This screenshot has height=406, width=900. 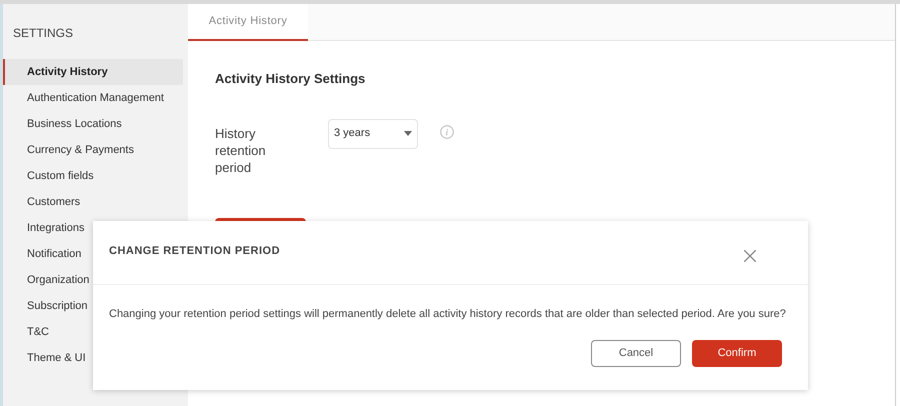 I want to click on sidebar-item: Activity History, so click(x=93, y=72).